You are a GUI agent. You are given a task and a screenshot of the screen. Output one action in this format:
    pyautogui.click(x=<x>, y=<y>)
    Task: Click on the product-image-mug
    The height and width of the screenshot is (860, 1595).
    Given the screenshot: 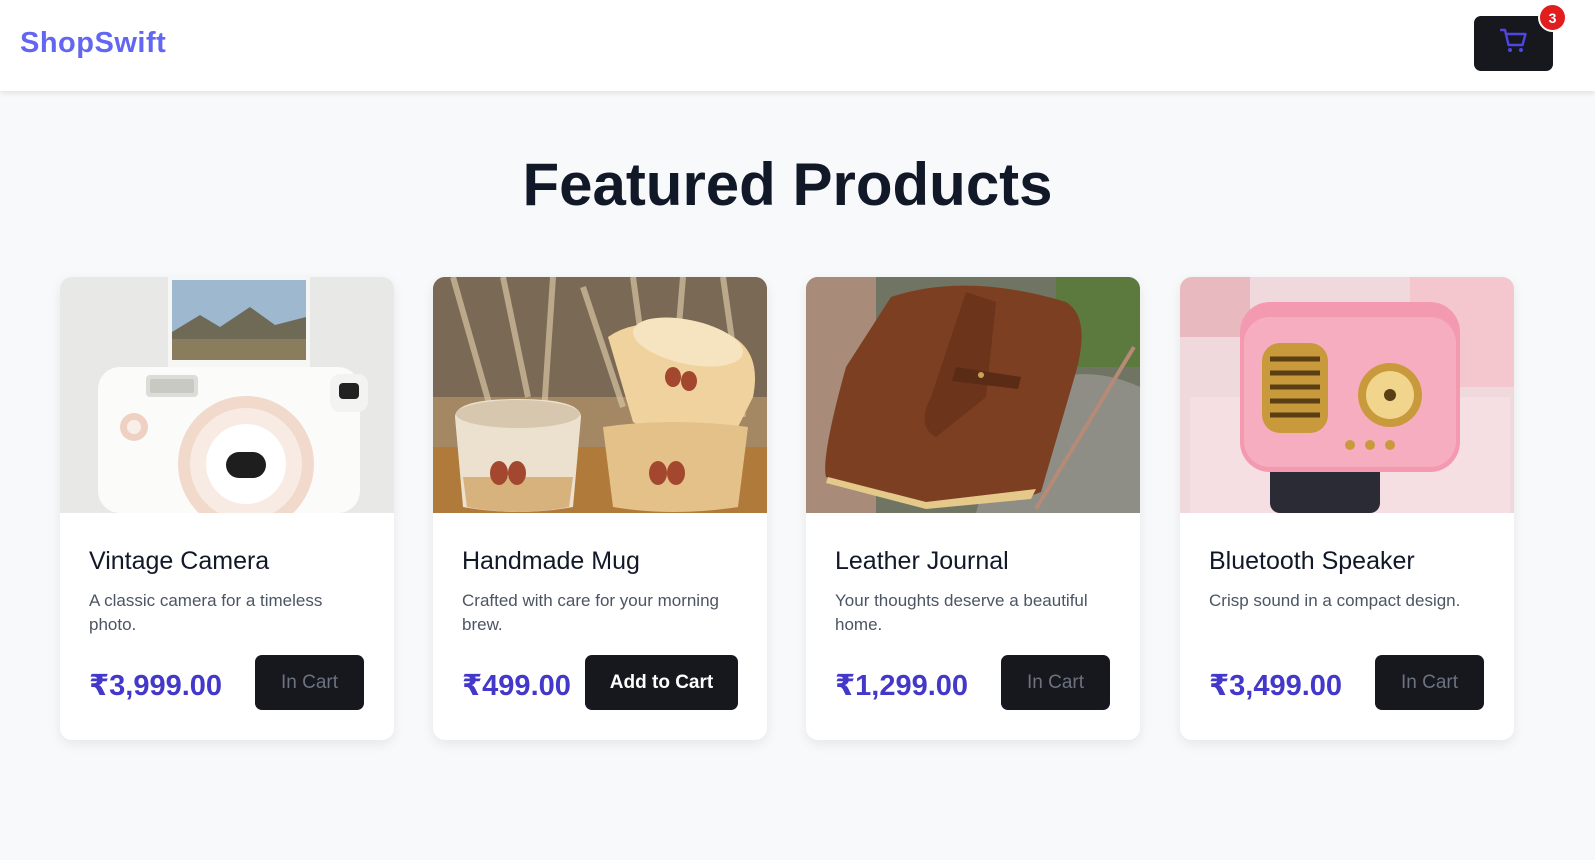 What is the action you would take?
    pyautogui.click(x=600, y=395)
    